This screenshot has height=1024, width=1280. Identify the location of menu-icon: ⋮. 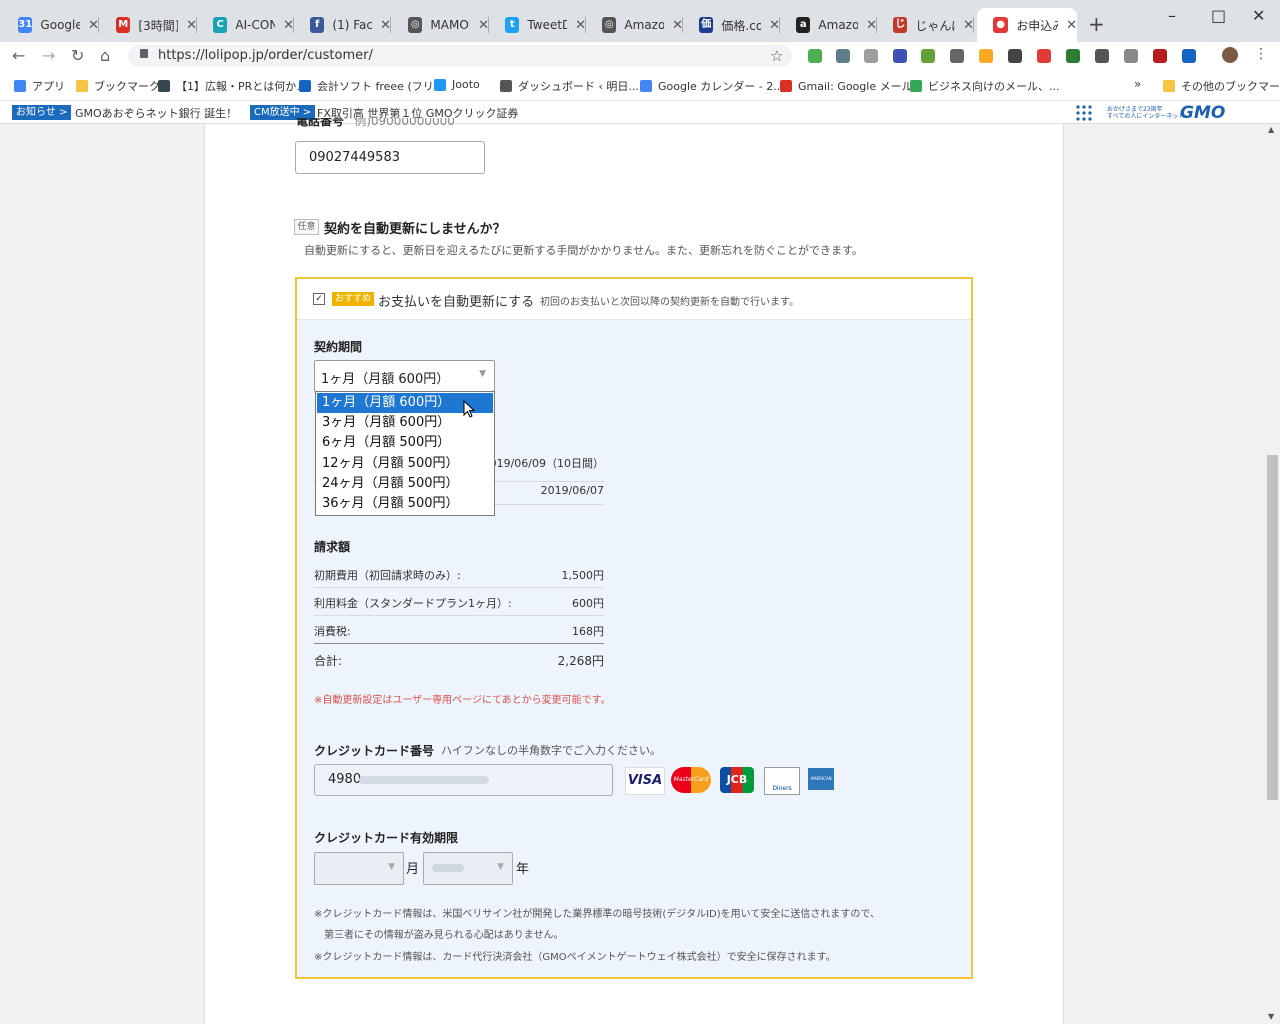
(1261, 54).